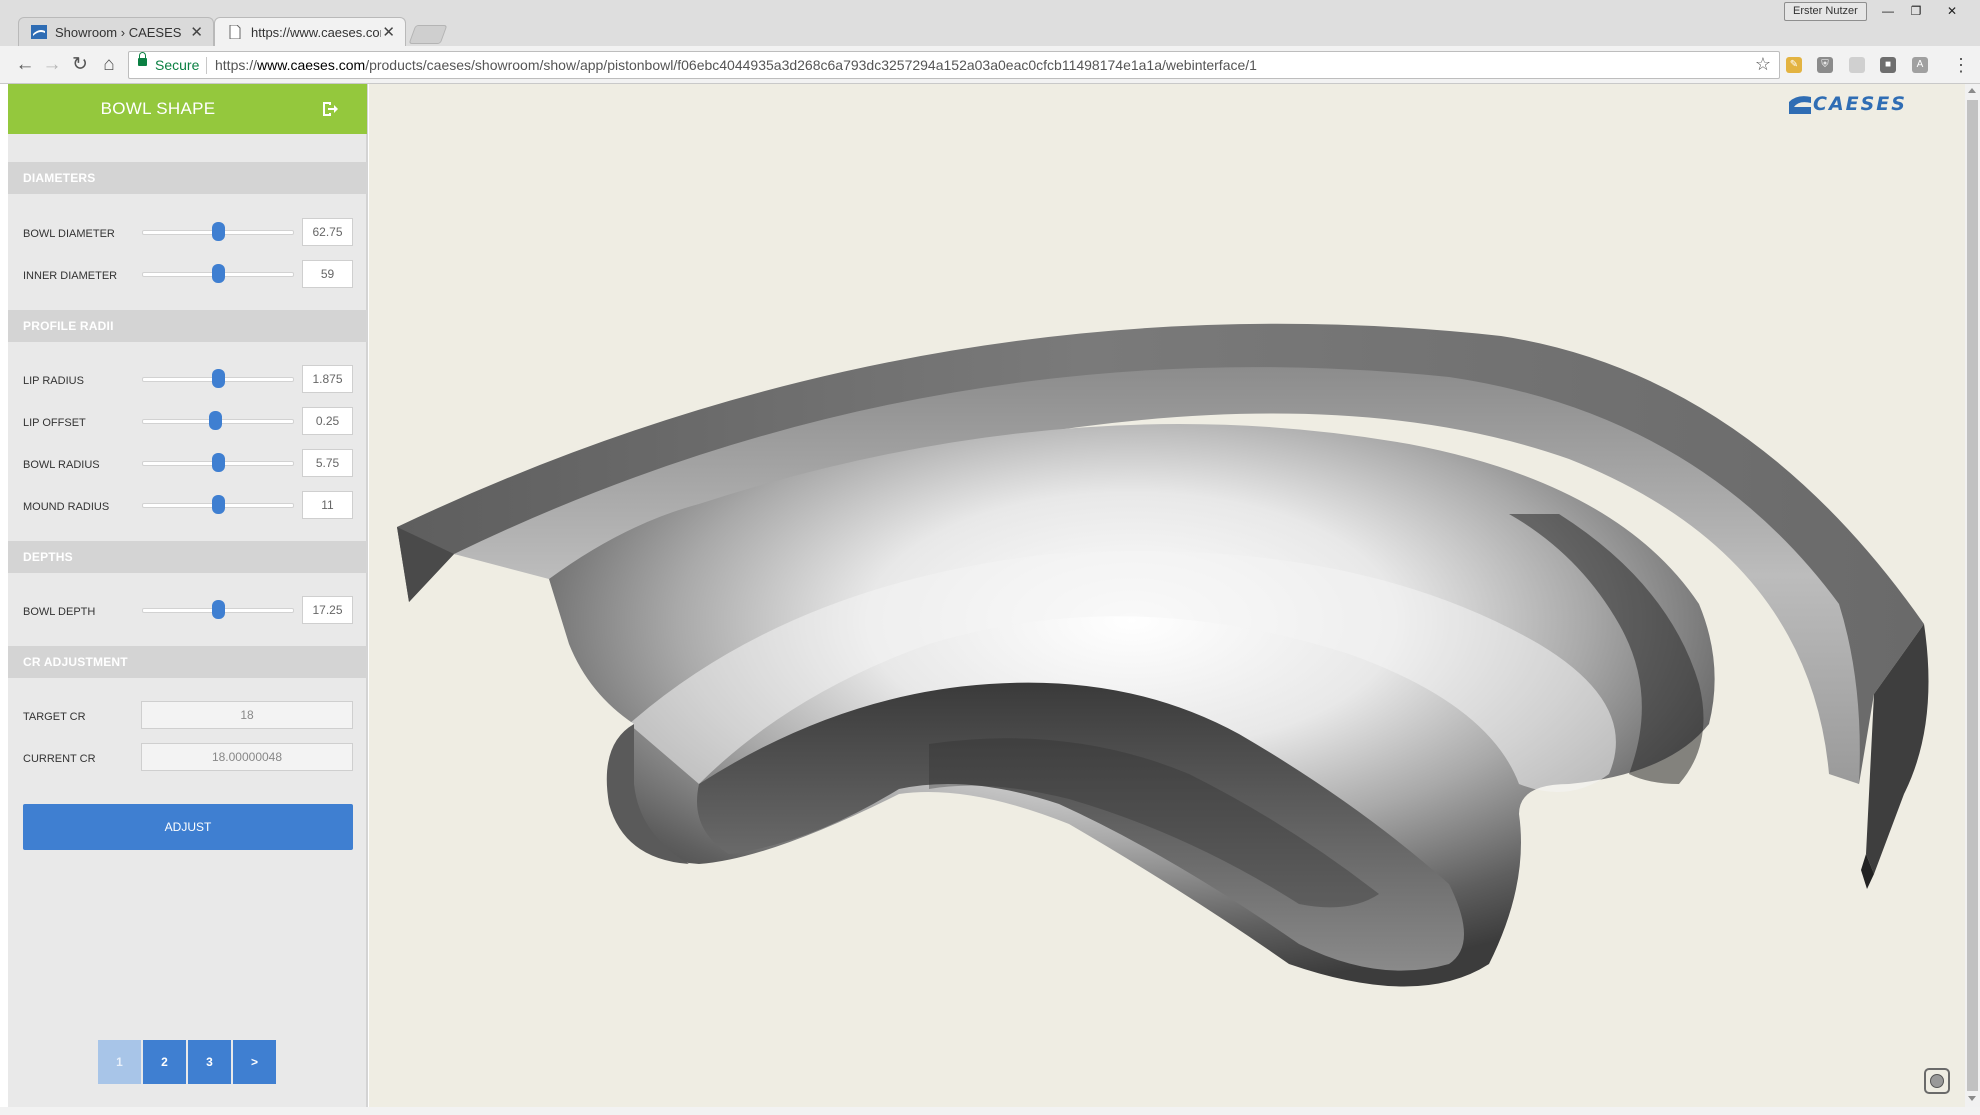 The height and width of the screenshot is (1115, 1980). I want to click on lock-icon, so click(142, 59).